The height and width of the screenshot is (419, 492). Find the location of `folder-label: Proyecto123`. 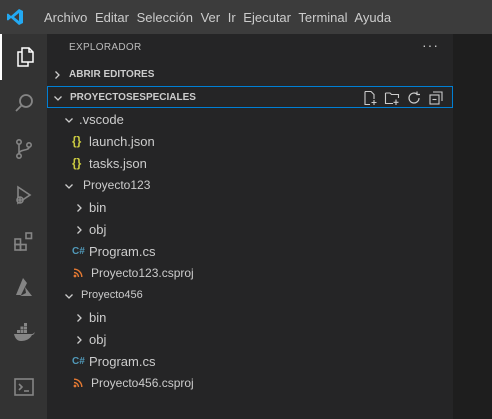

folder-label: Proyecto123 is located at coordinates (117, 185).